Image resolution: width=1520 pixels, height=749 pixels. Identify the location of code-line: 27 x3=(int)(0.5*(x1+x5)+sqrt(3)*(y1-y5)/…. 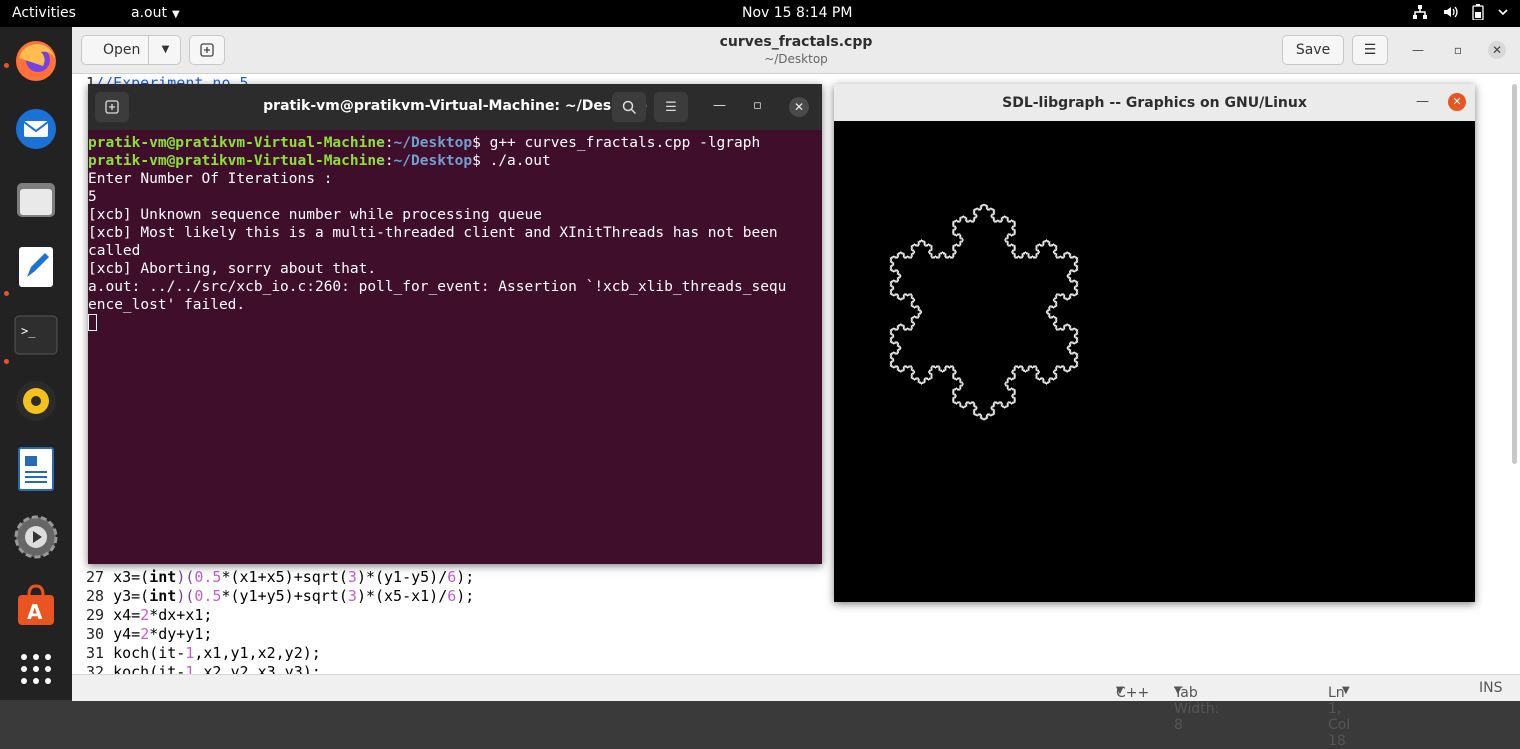
(280, 577).